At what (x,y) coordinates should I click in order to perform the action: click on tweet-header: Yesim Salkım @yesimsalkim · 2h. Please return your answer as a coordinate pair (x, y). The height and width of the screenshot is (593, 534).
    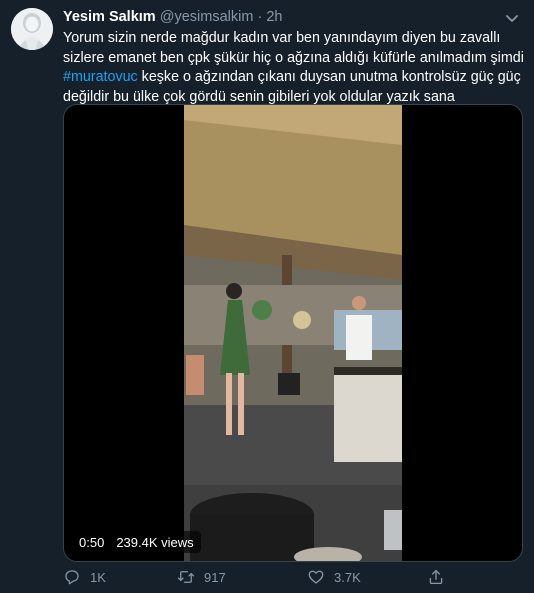
    Looking at the image, I should click on (280, 17).